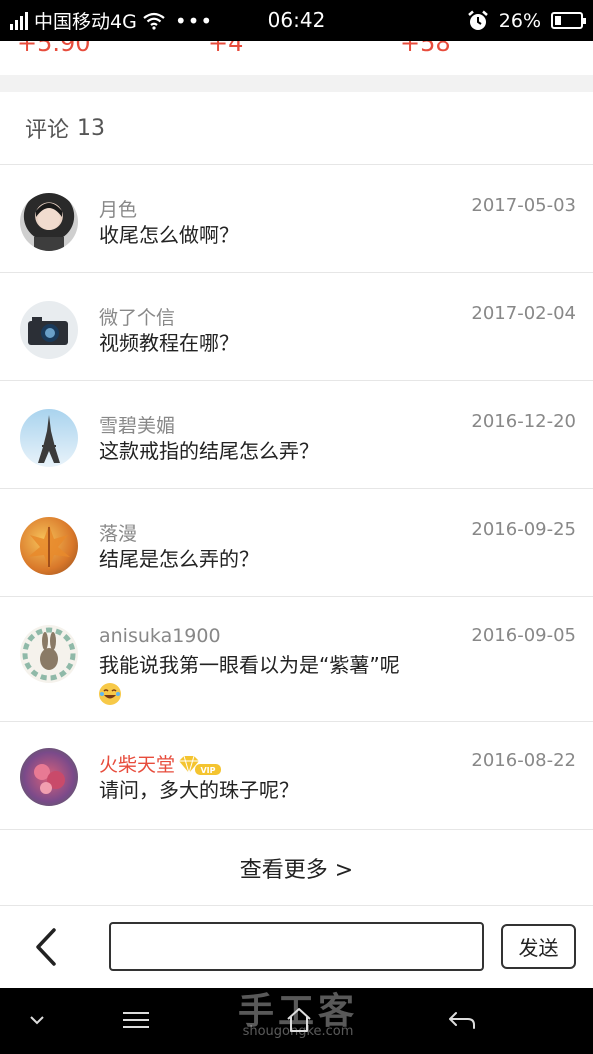  I want to click on comment-username: 月色, so click(118, 208).